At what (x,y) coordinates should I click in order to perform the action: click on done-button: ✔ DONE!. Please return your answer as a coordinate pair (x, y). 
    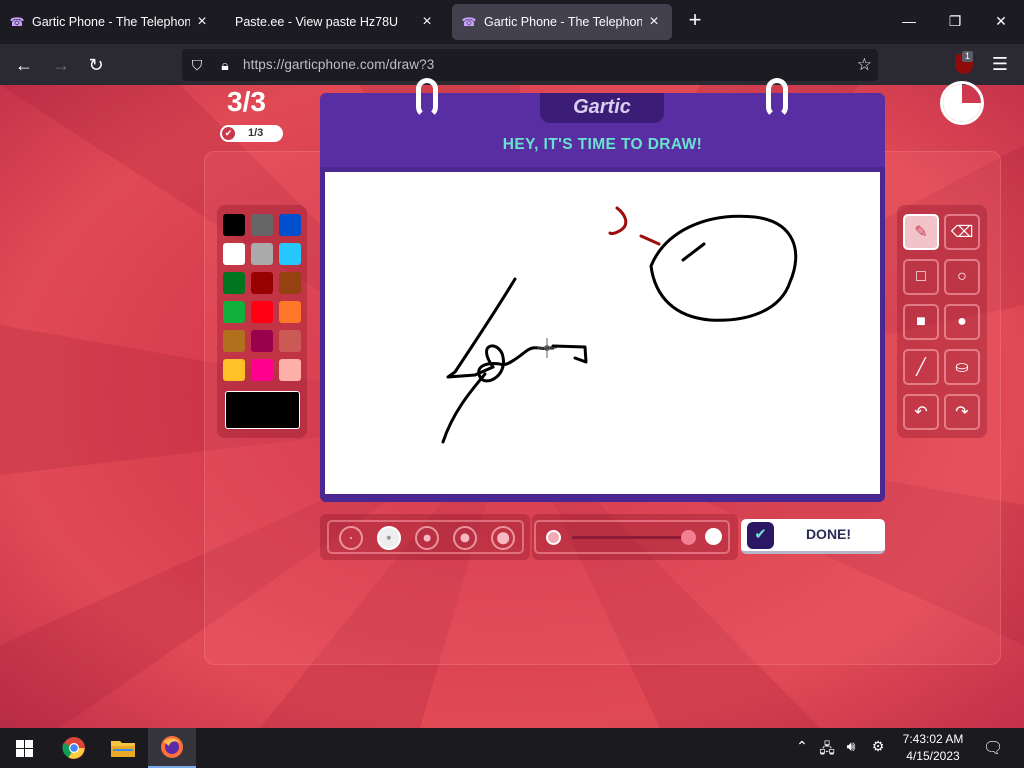
    Looking at the image, I should click on (813, 536).